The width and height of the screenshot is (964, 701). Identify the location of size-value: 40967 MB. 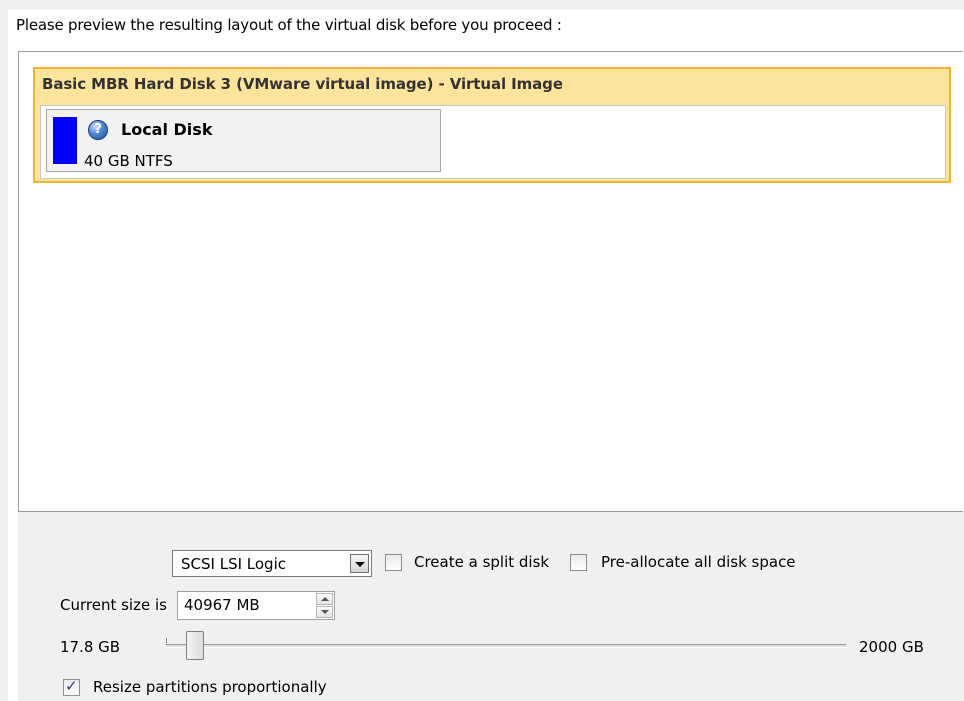
(222, 605).